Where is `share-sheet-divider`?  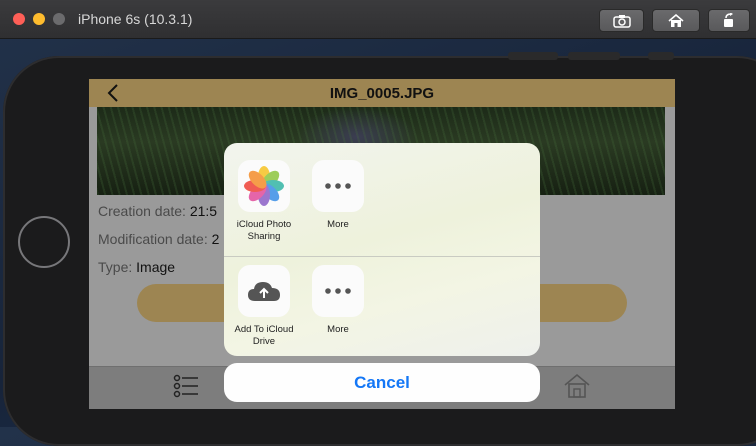
share-sheet-divider is located at coordinates (382, 256).